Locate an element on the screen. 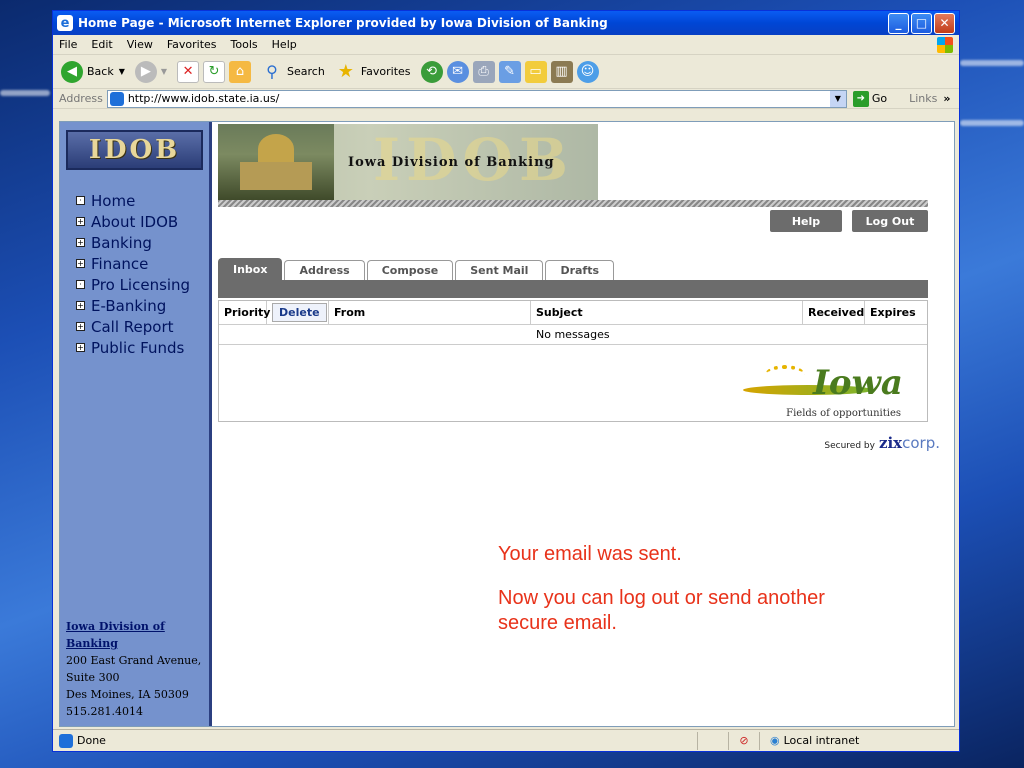 This screenshot has width=1024, height=768. org-link: Iowa Division of Banking is located at coordinates (115, 635).